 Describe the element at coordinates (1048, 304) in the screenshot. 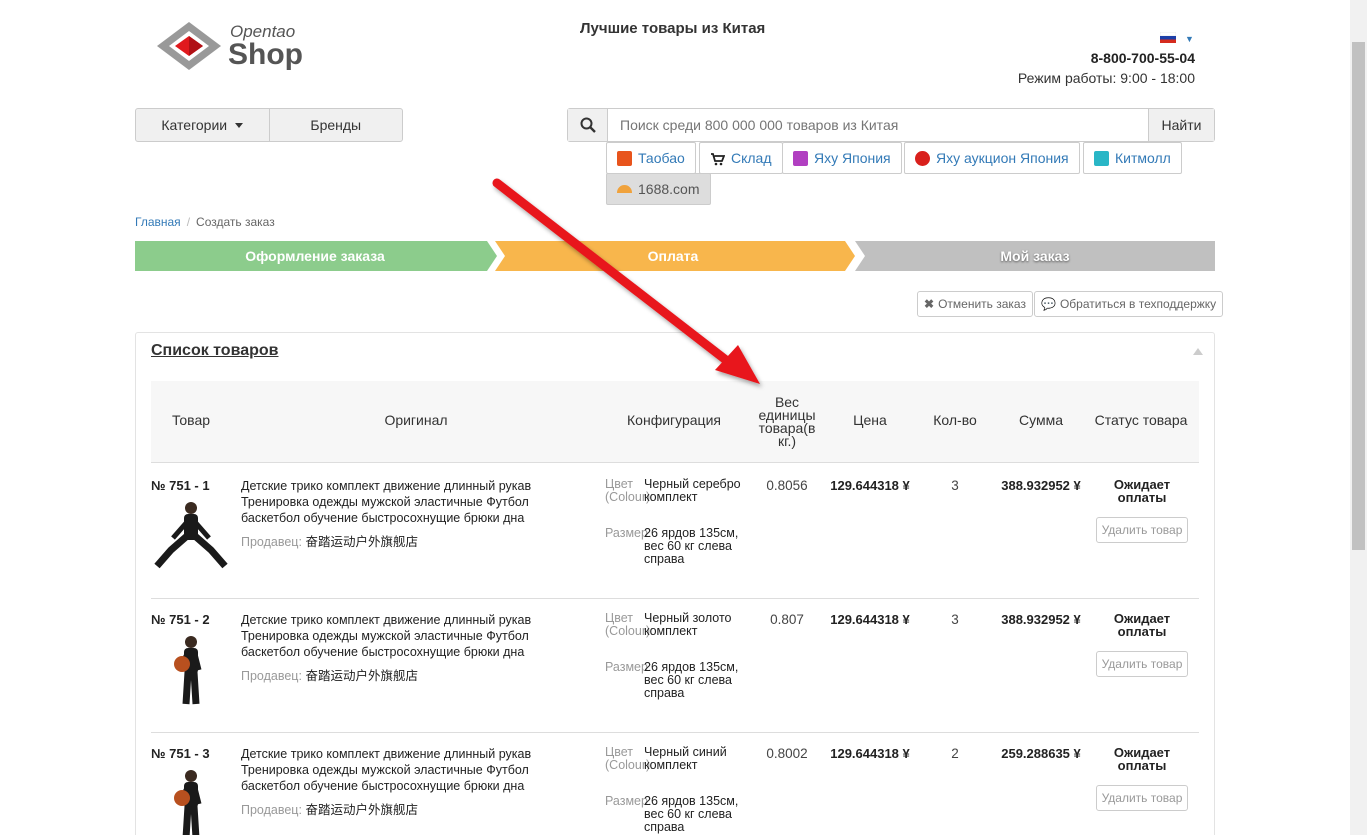

I see `comment-icon: 💬` at that location.